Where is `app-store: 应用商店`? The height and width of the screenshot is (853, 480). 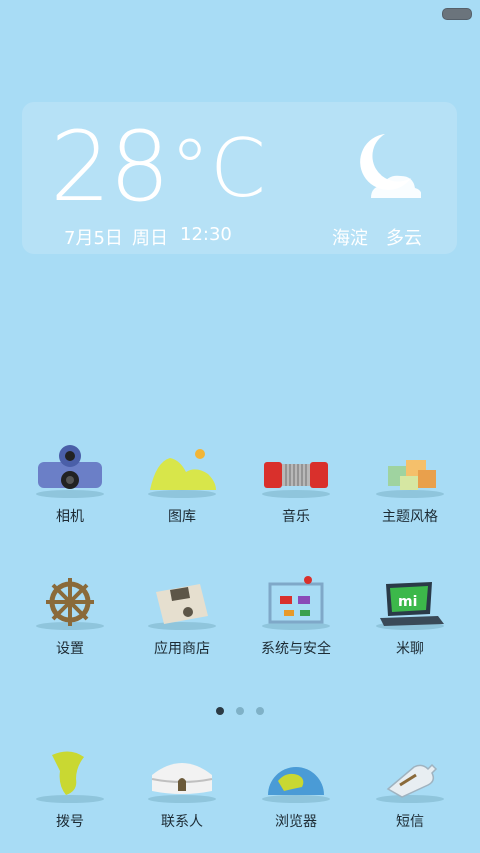 app-store: 应用商店 is located at coordinates (182, 615).